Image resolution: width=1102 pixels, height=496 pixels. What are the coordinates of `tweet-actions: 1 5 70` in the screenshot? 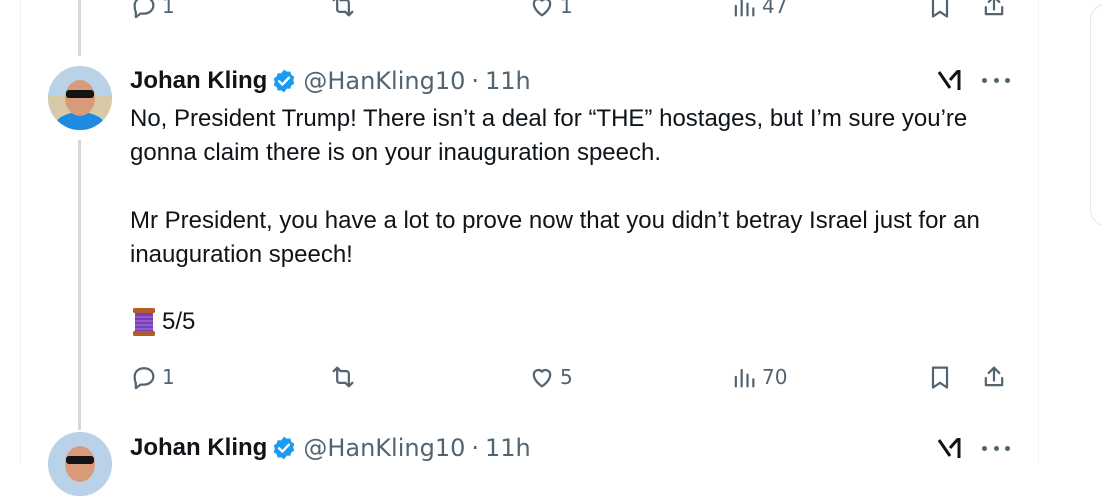 It's located at (570, 378).